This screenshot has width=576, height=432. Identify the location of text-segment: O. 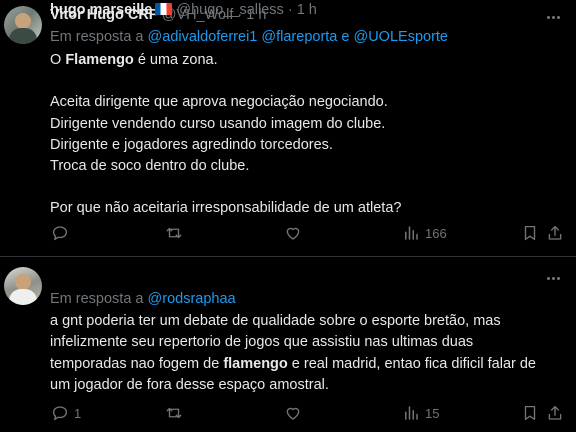
(58, 60).